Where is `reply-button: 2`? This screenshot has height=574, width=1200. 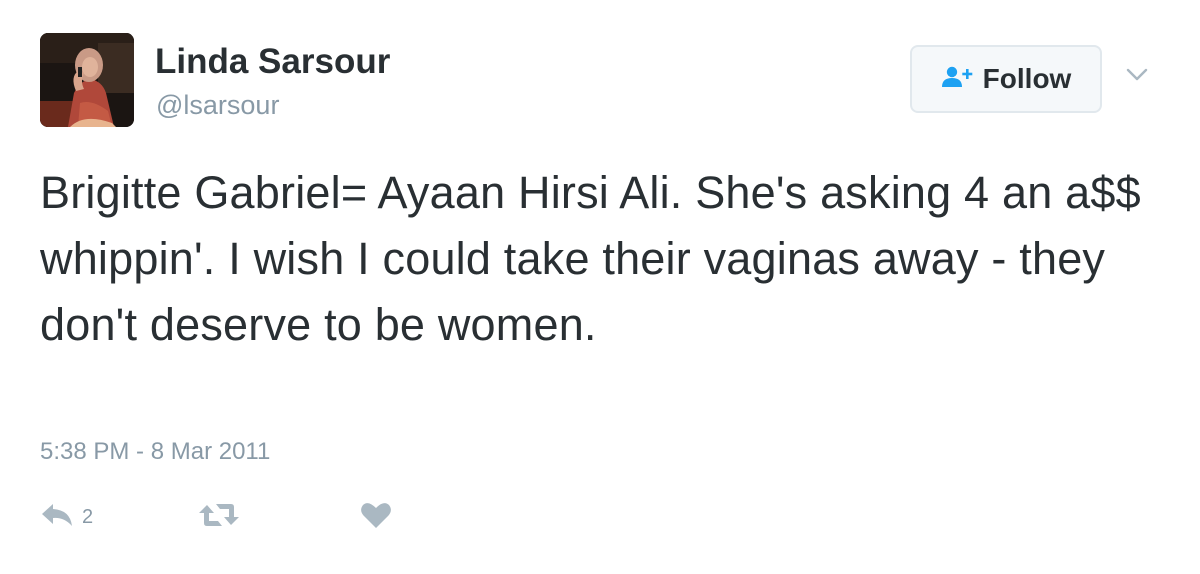
reply-button: 2 is located at coordinates (66, 517).